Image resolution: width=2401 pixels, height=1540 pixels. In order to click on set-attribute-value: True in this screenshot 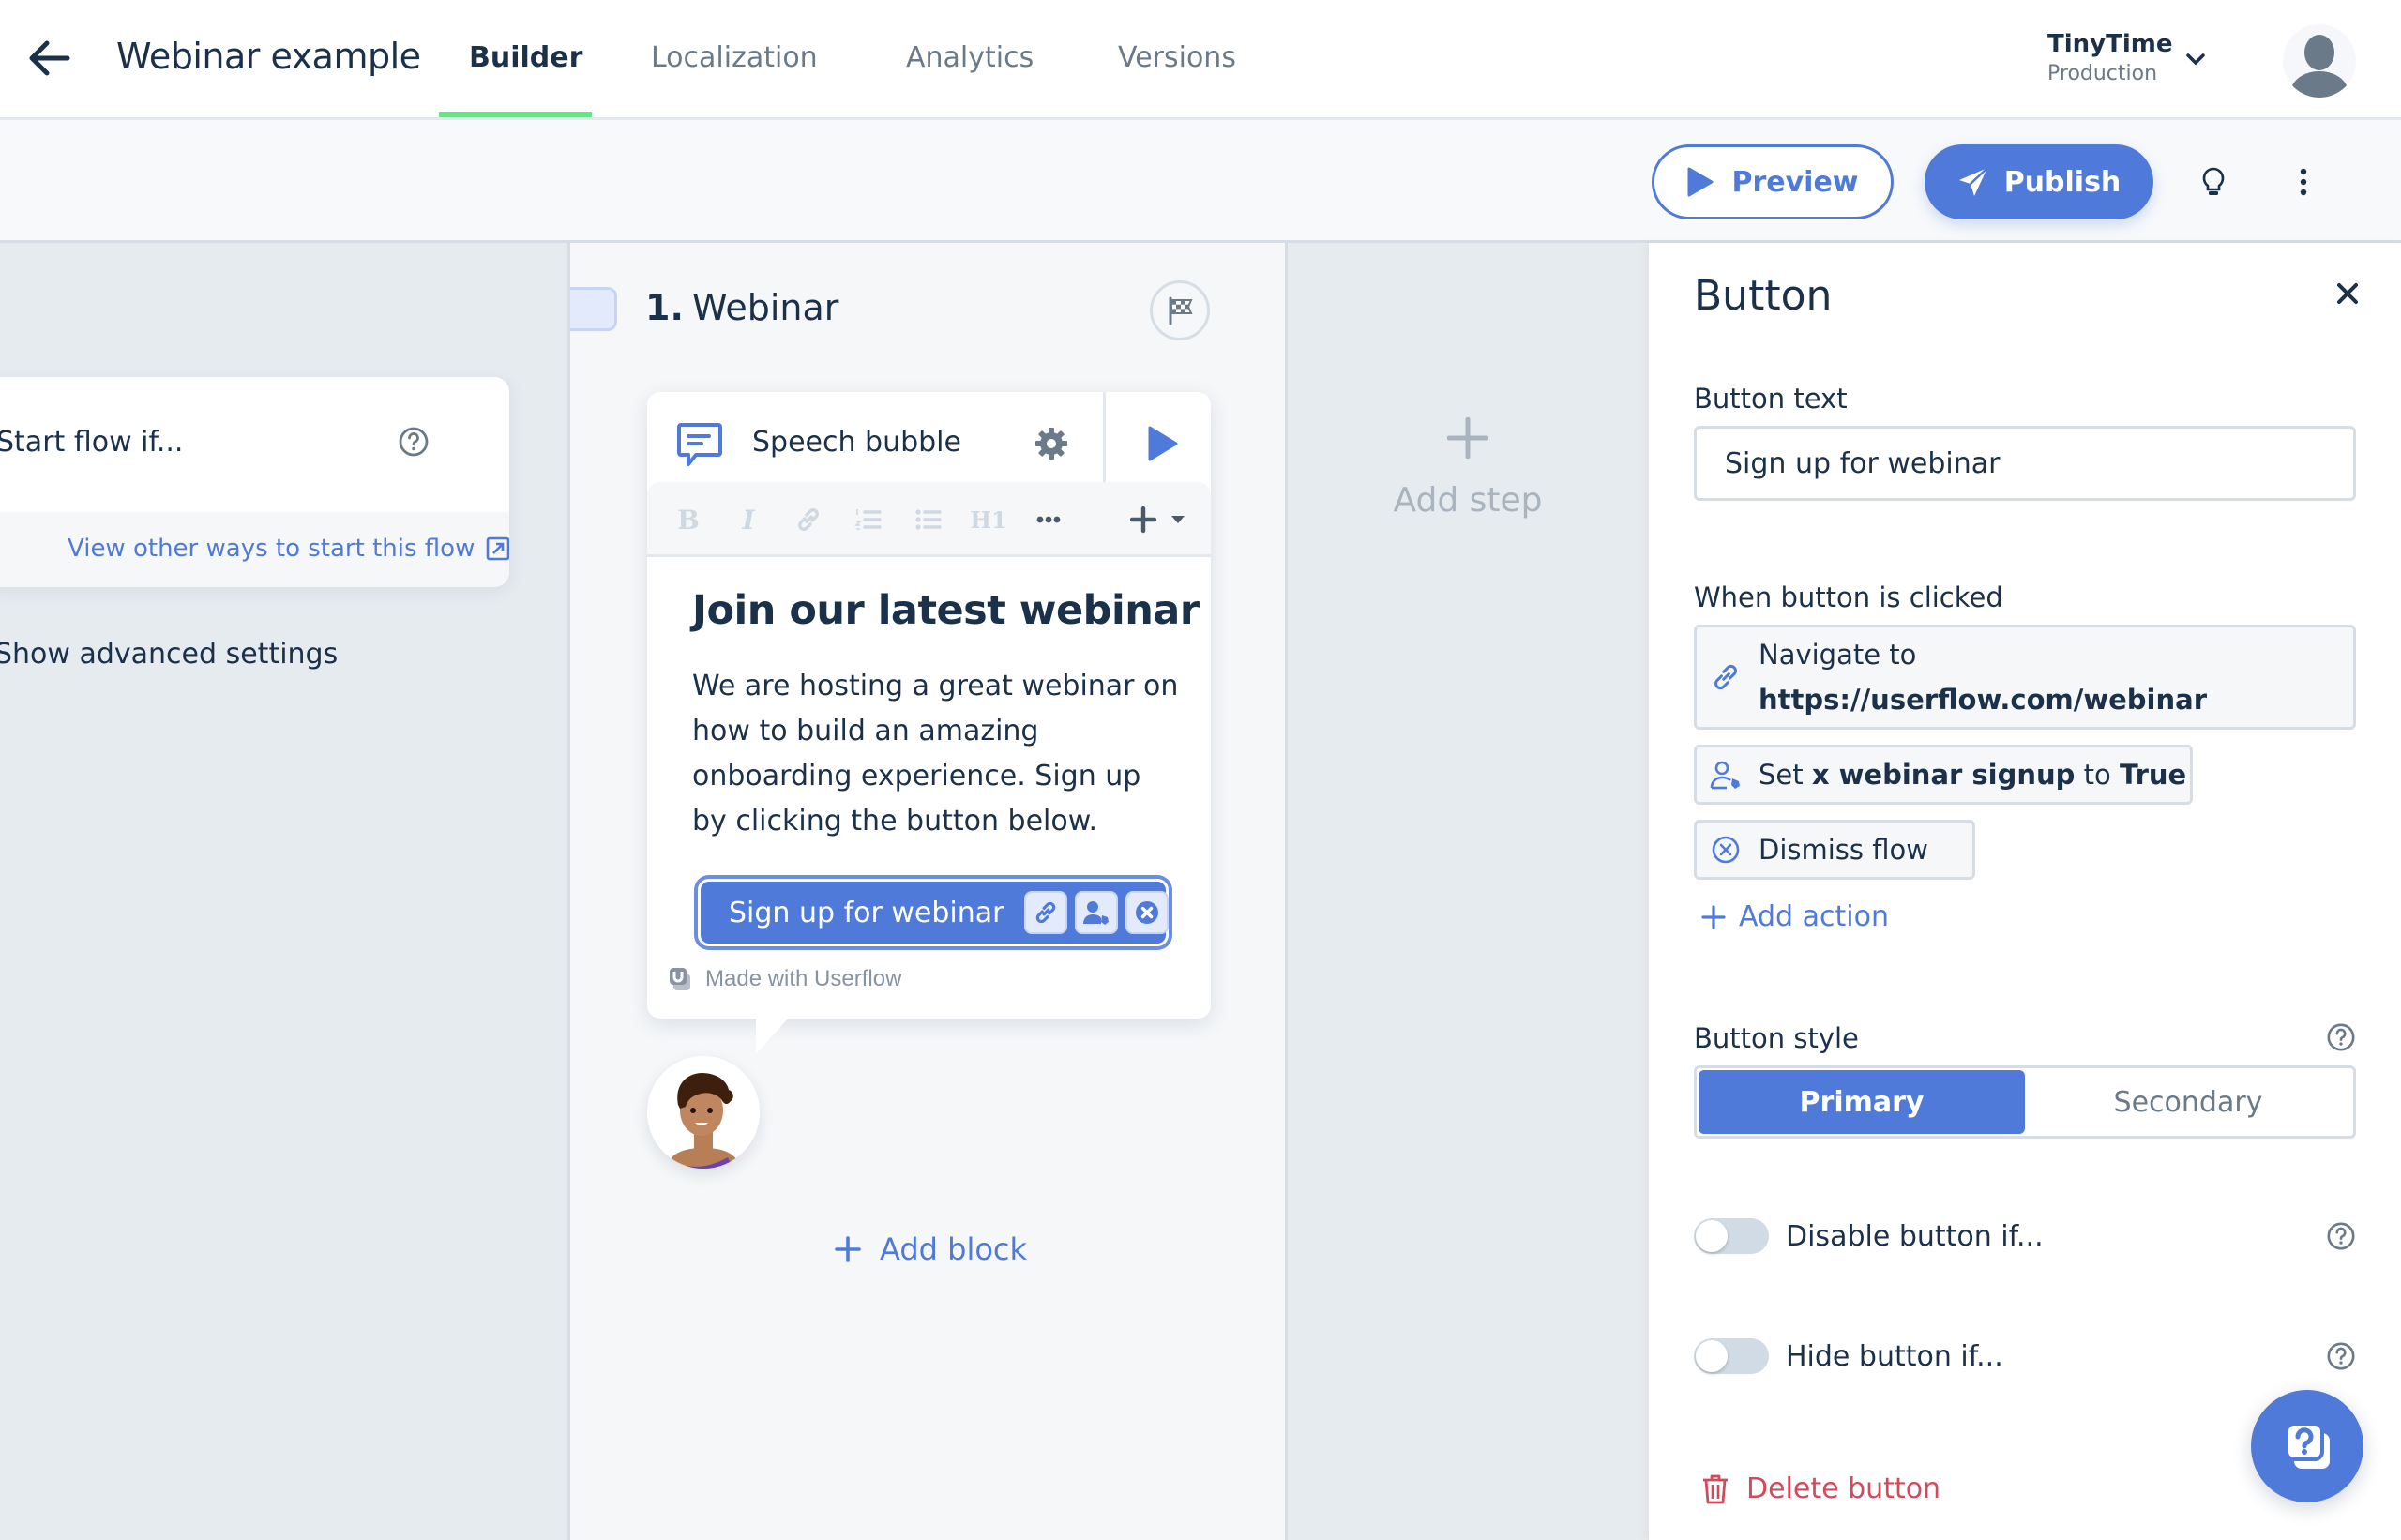, I will do `click(2153, 775)`.